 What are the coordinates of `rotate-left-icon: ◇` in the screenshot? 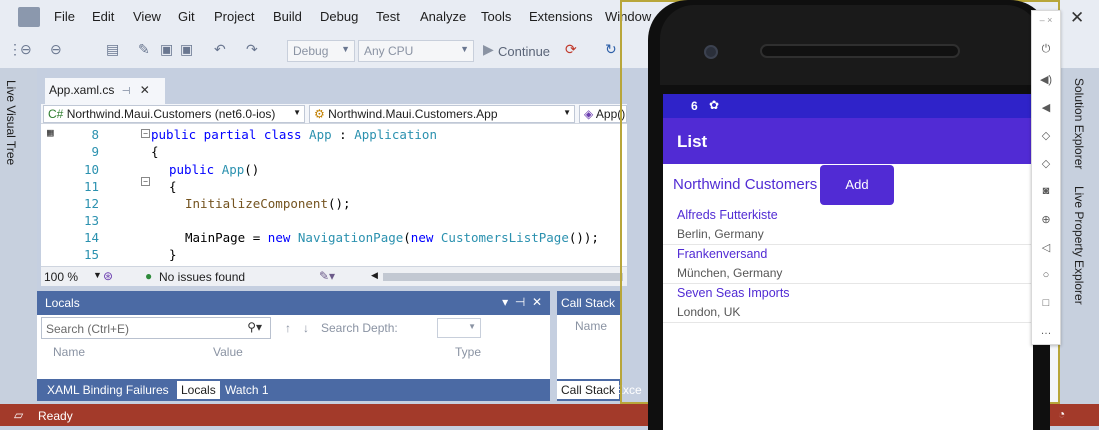 It's located at (1046, 135).